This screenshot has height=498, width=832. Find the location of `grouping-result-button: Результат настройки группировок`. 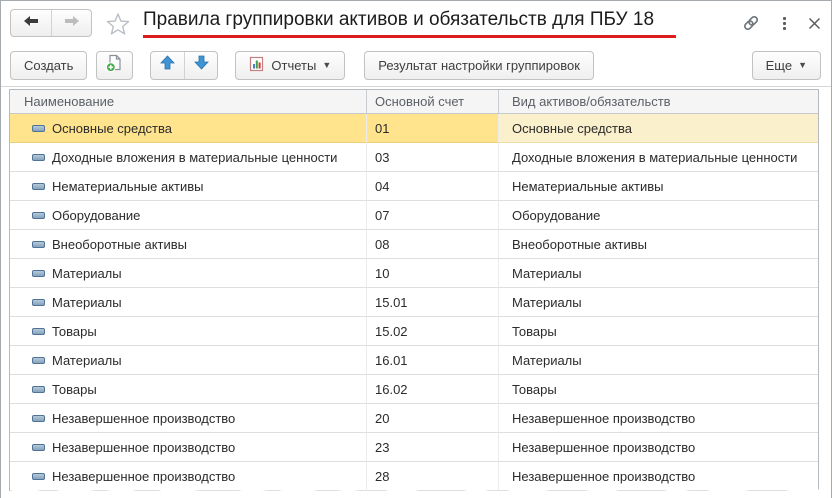

grouping-result-button: Результат настройки группировок is located at coordinates (479, 65).